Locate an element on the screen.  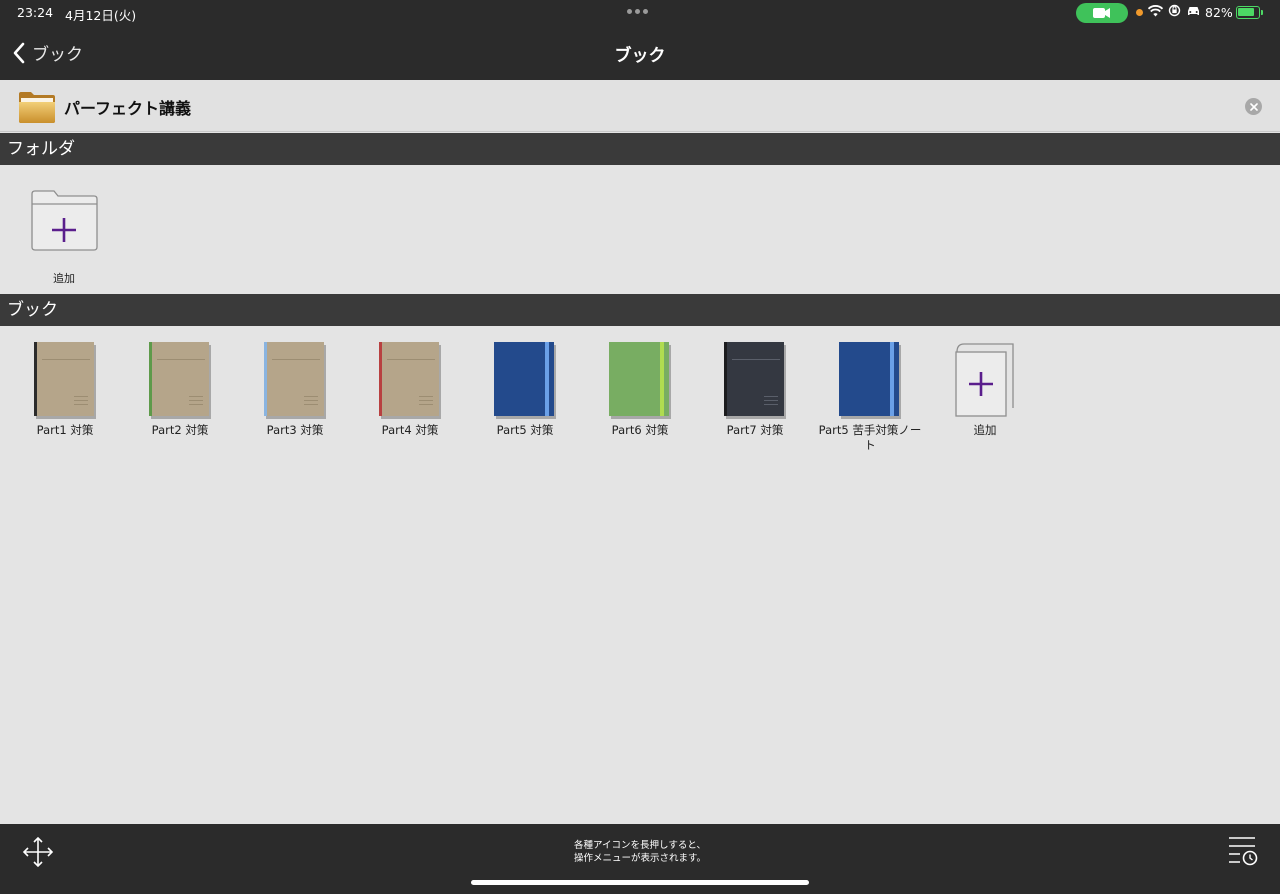
hint-line-1: 各種アイコンを長押しすると、 is located at coordinates (640, 845).